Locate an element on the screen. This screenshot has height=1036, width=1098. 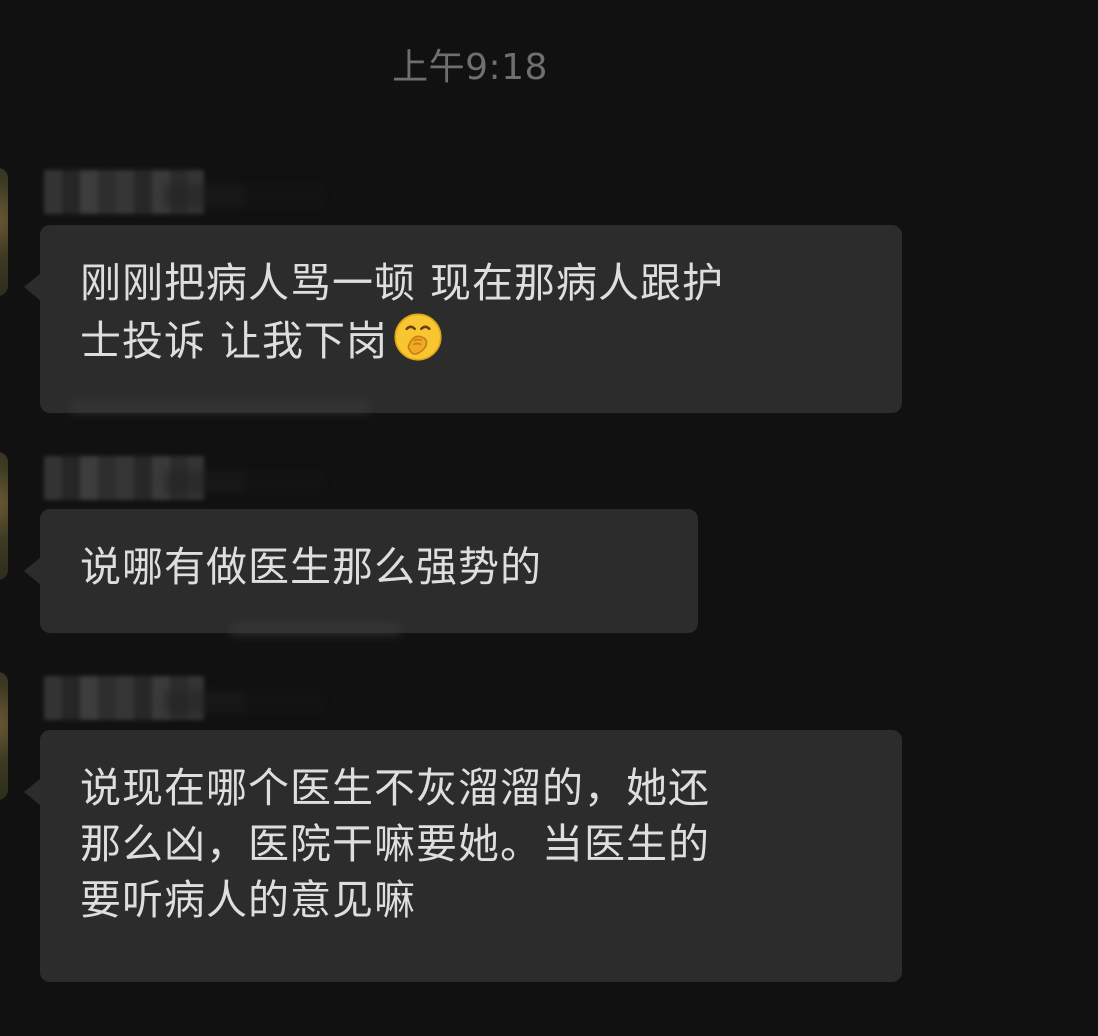
message-text-line: 那么凶，医院干嘛要她。当医生的 is located at coordinates (395, 844).